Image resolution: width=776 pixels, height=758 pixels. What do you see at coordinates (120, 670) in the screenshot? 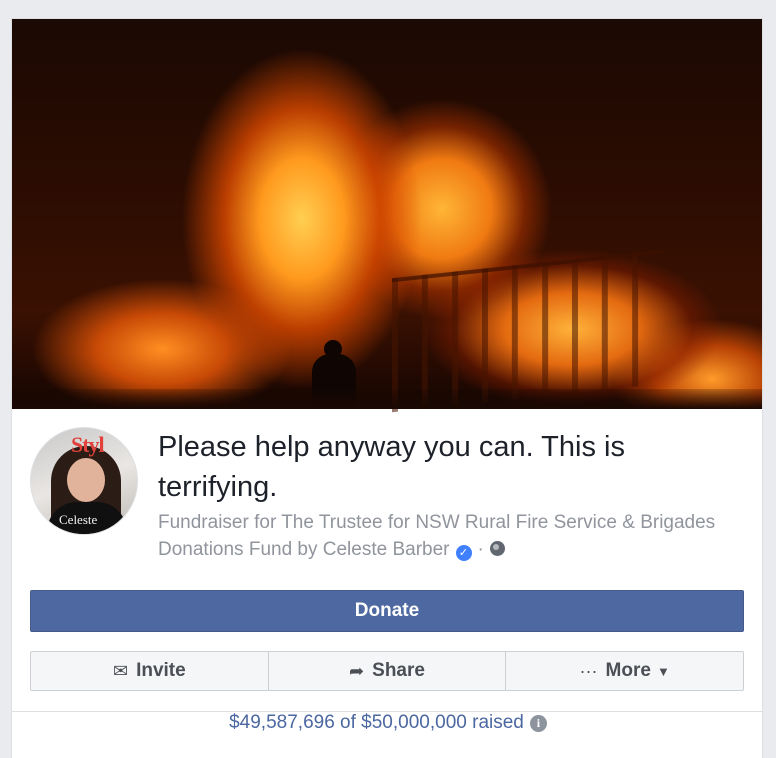
I see `envelope-icon: ✉` at bounding box center [120, 670].